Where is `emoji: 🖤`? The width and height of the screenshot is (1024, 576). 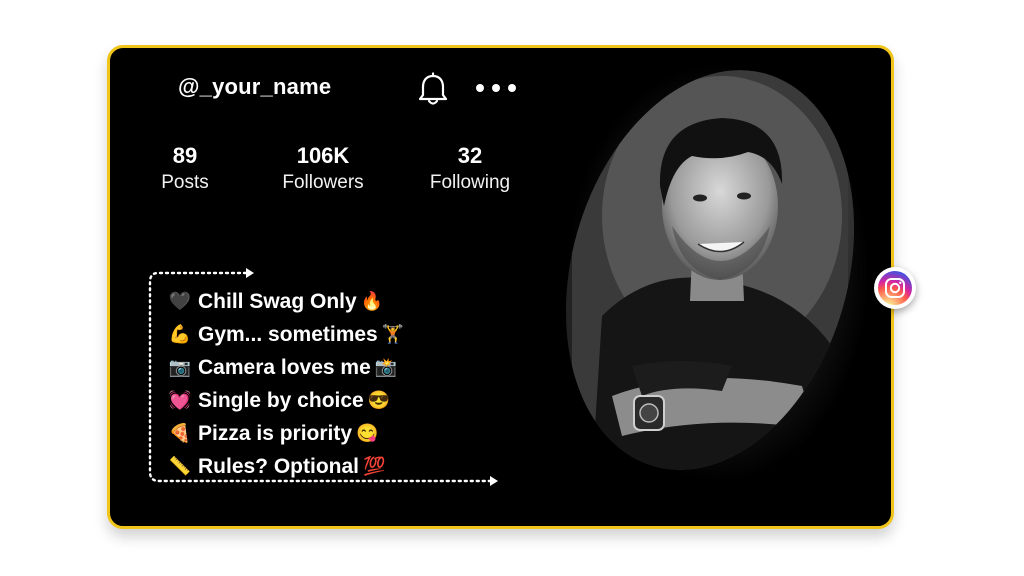 emoji: 🖤 is located at coordinates (180, 301).